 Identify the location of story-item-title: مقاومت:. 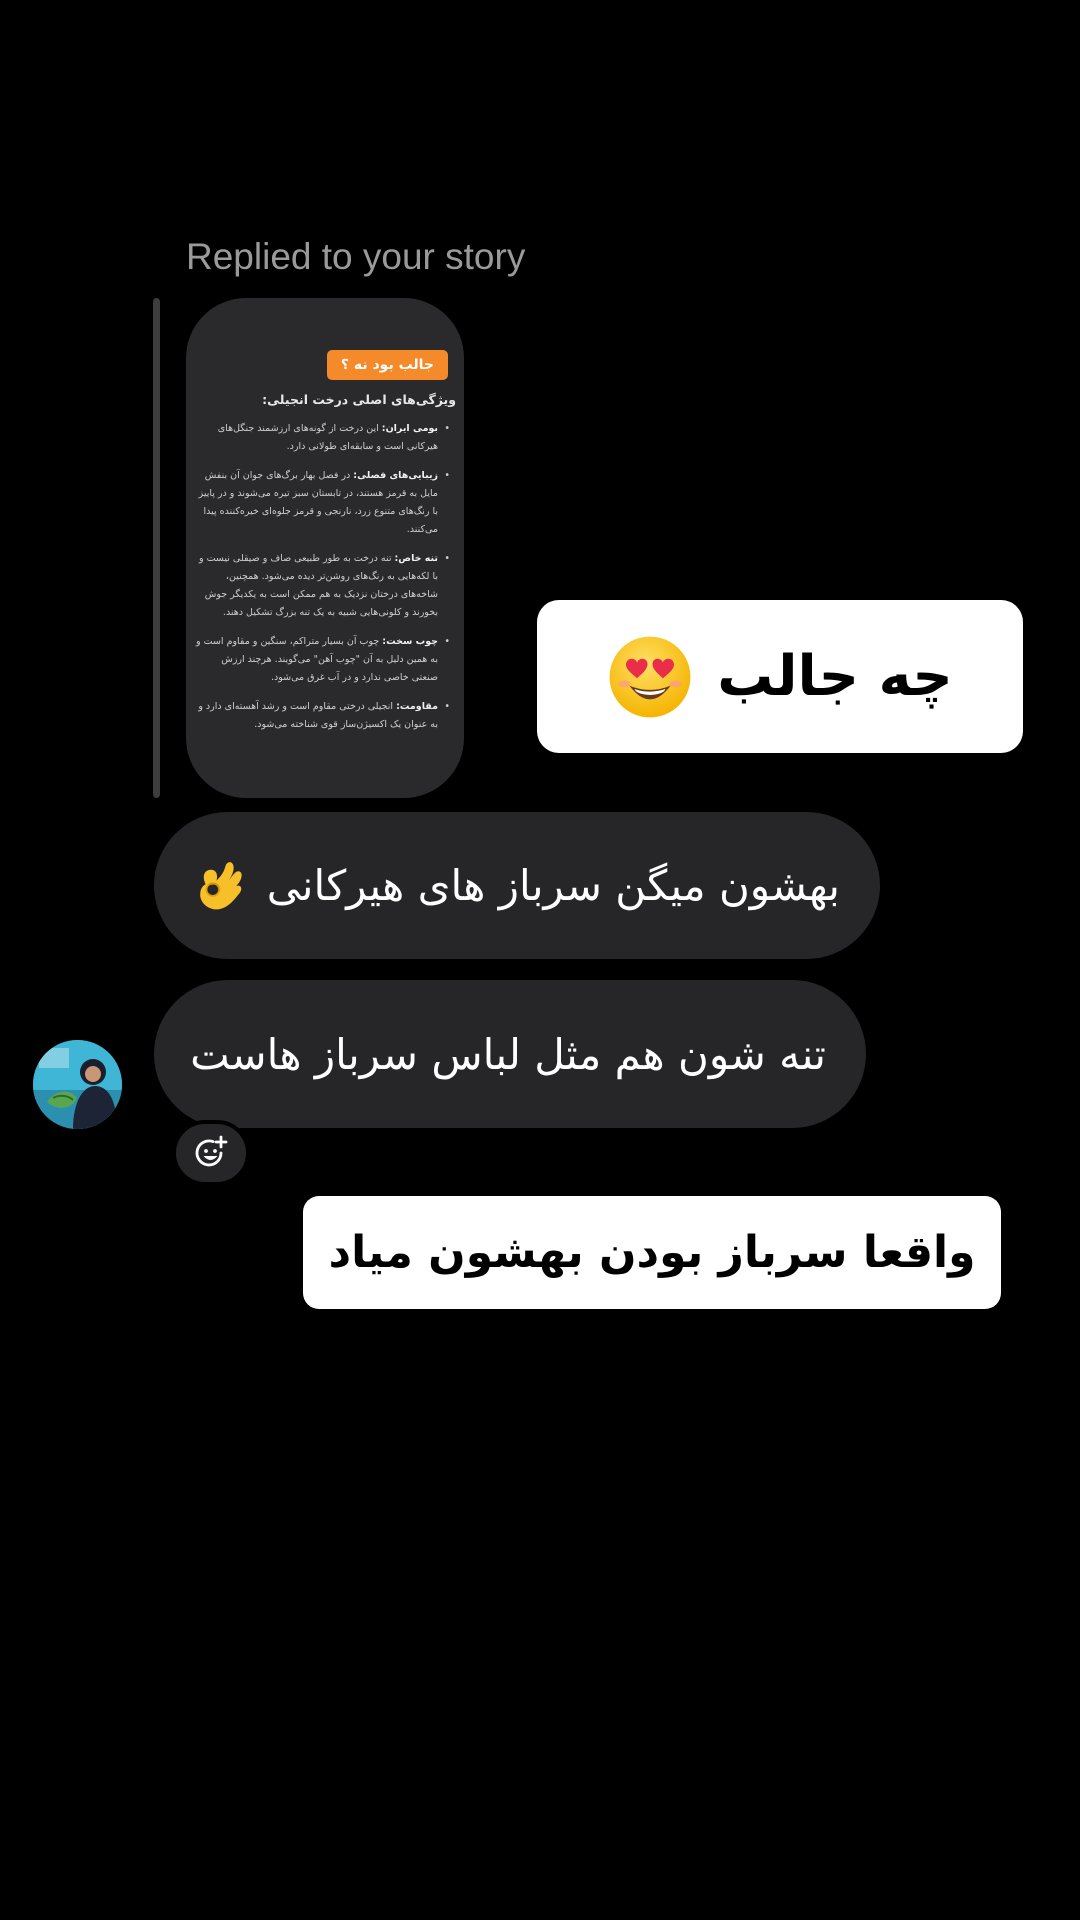
(417, 706).